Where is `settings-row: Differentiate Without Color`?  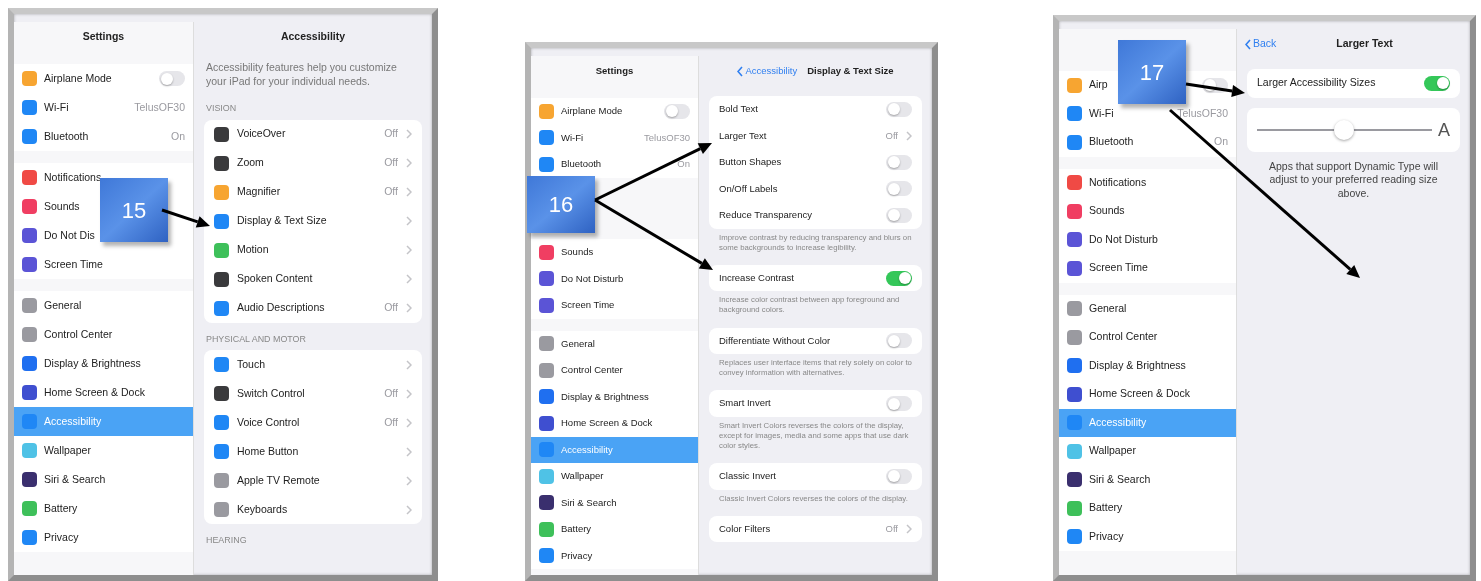 settings-row: Differentiate Without Color is located at coordinates (815, 340).